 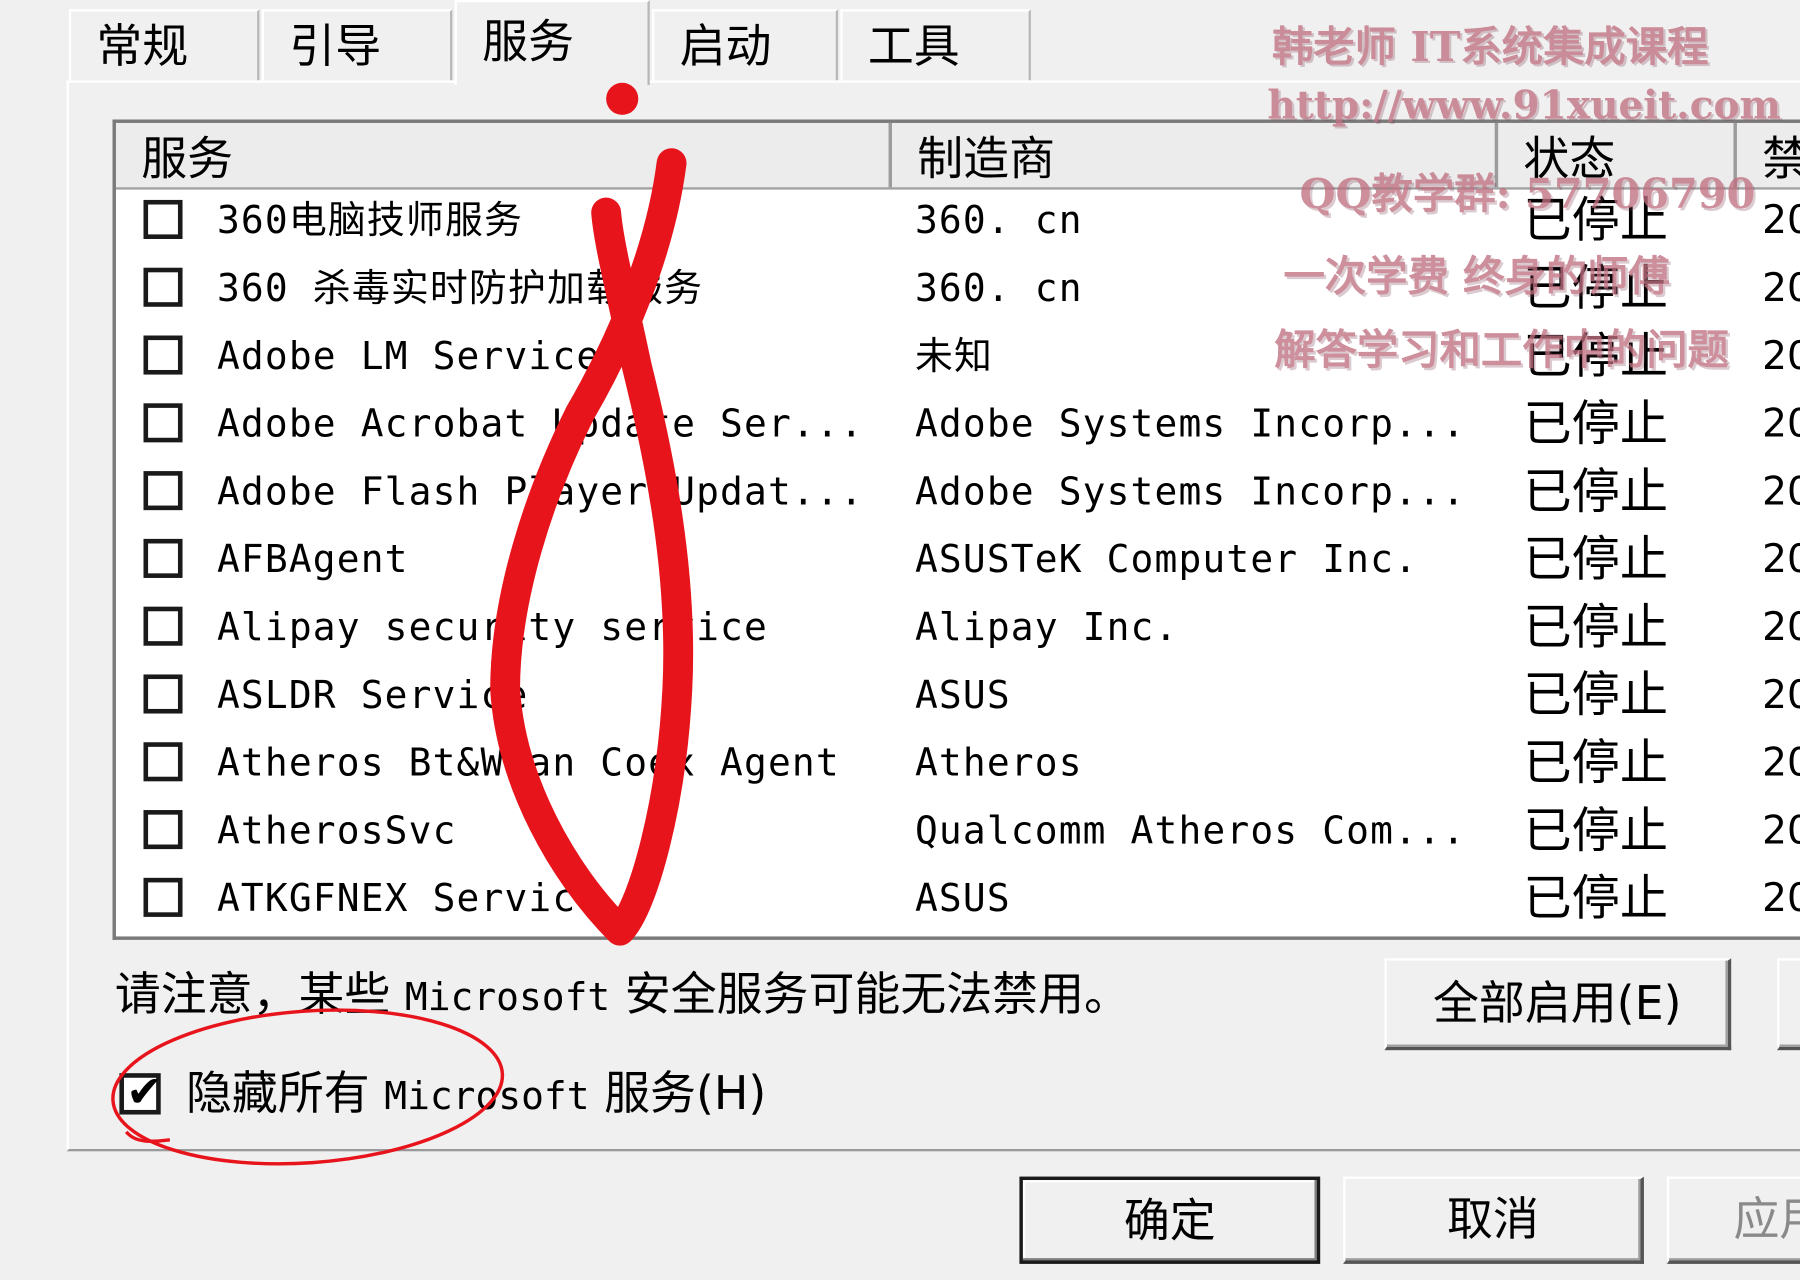 I want to click on table-row: Alipay security service Alipay Inc. 已停止 20, so click(x=958, y=628).